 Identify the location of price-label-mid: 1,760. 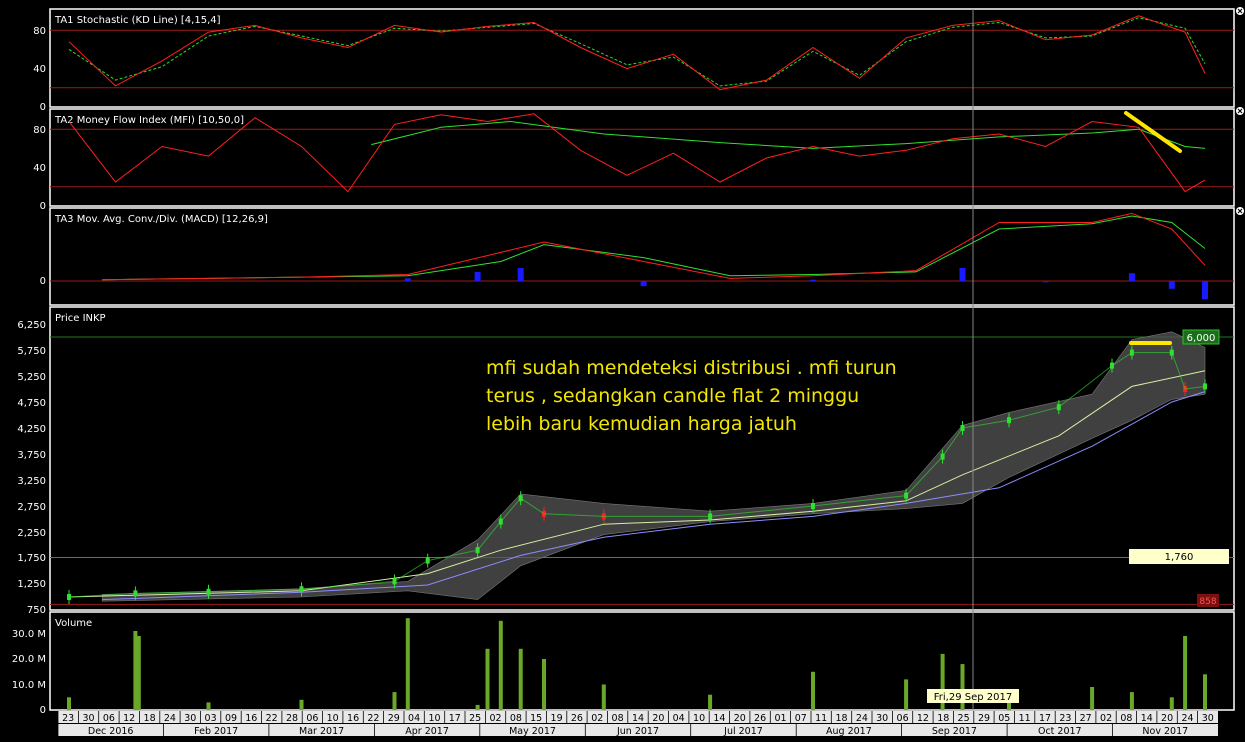
(1179, 556).